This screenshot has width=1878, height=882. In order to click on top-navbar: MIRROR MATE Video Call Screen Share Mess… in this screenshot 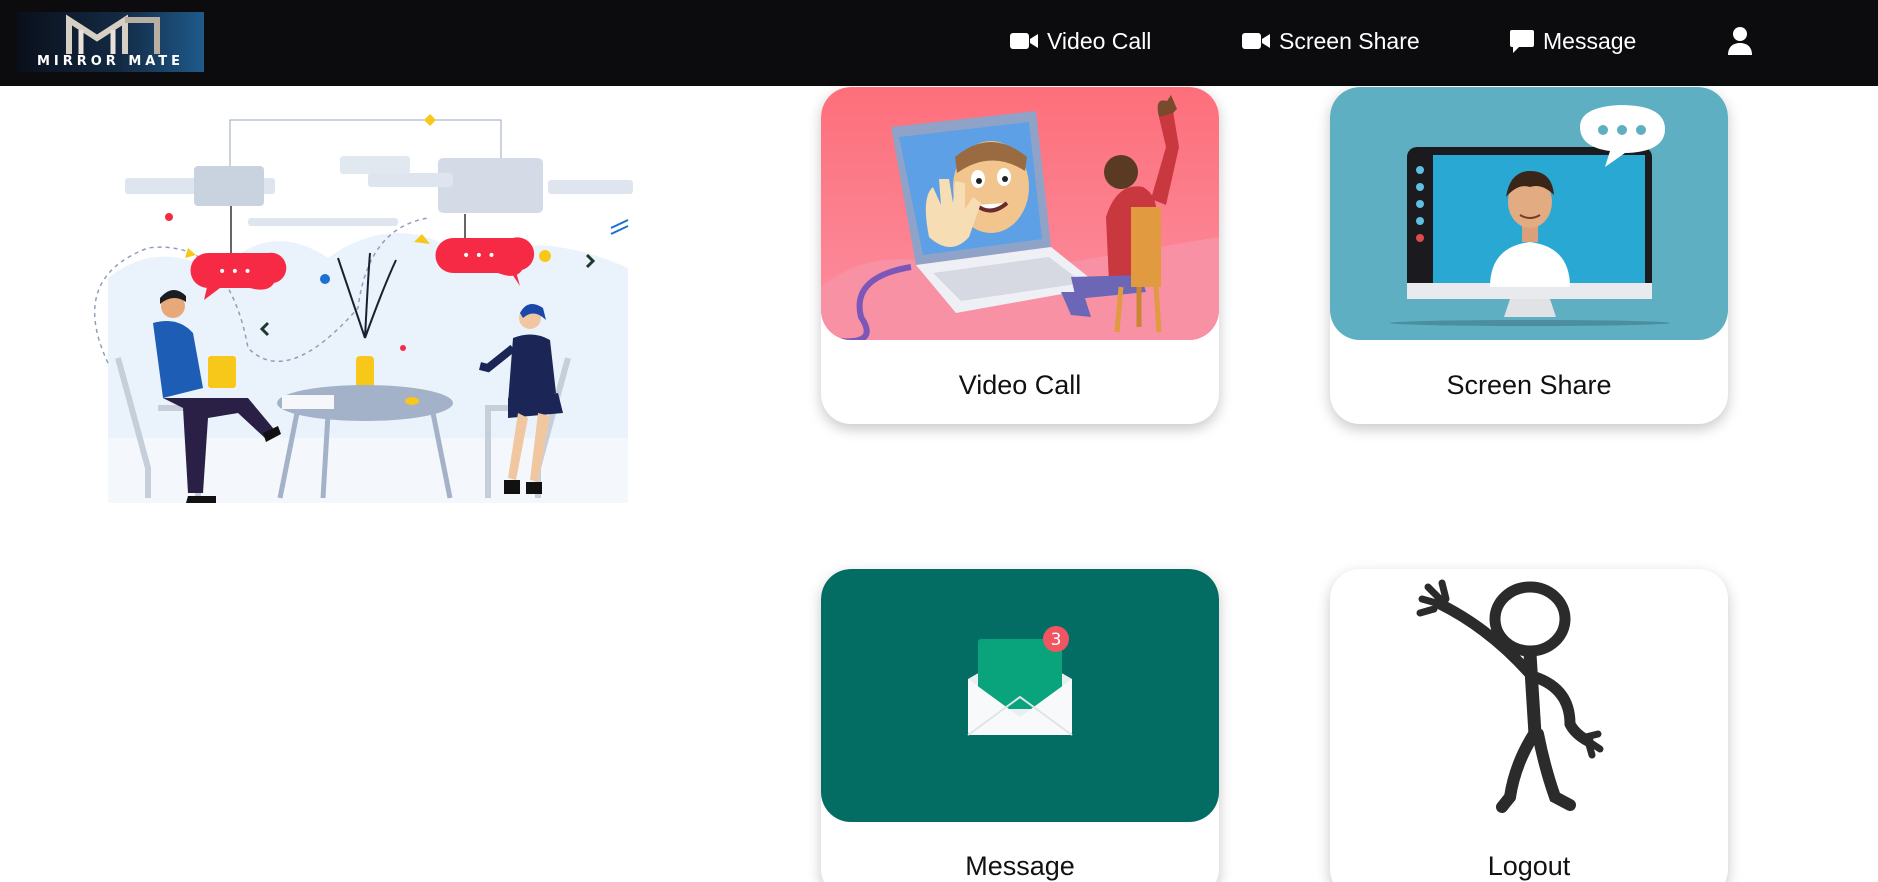, I will do `click(939, 43)`.